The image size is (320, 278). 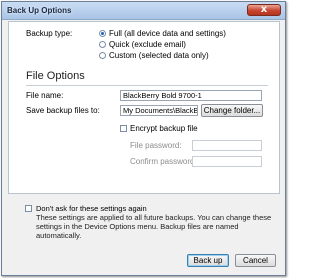 I want to click on confirm-password-label: Confirm password:, so click(x=163, y=161).